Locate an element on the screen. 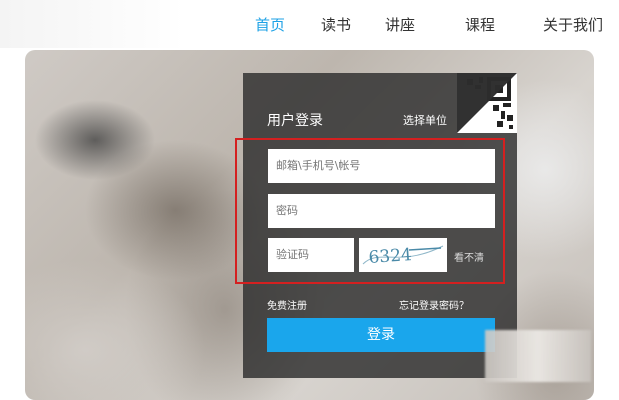 This screenshot has height=400, width=619. qr-code-graphic is located at coordinates (487, 103).